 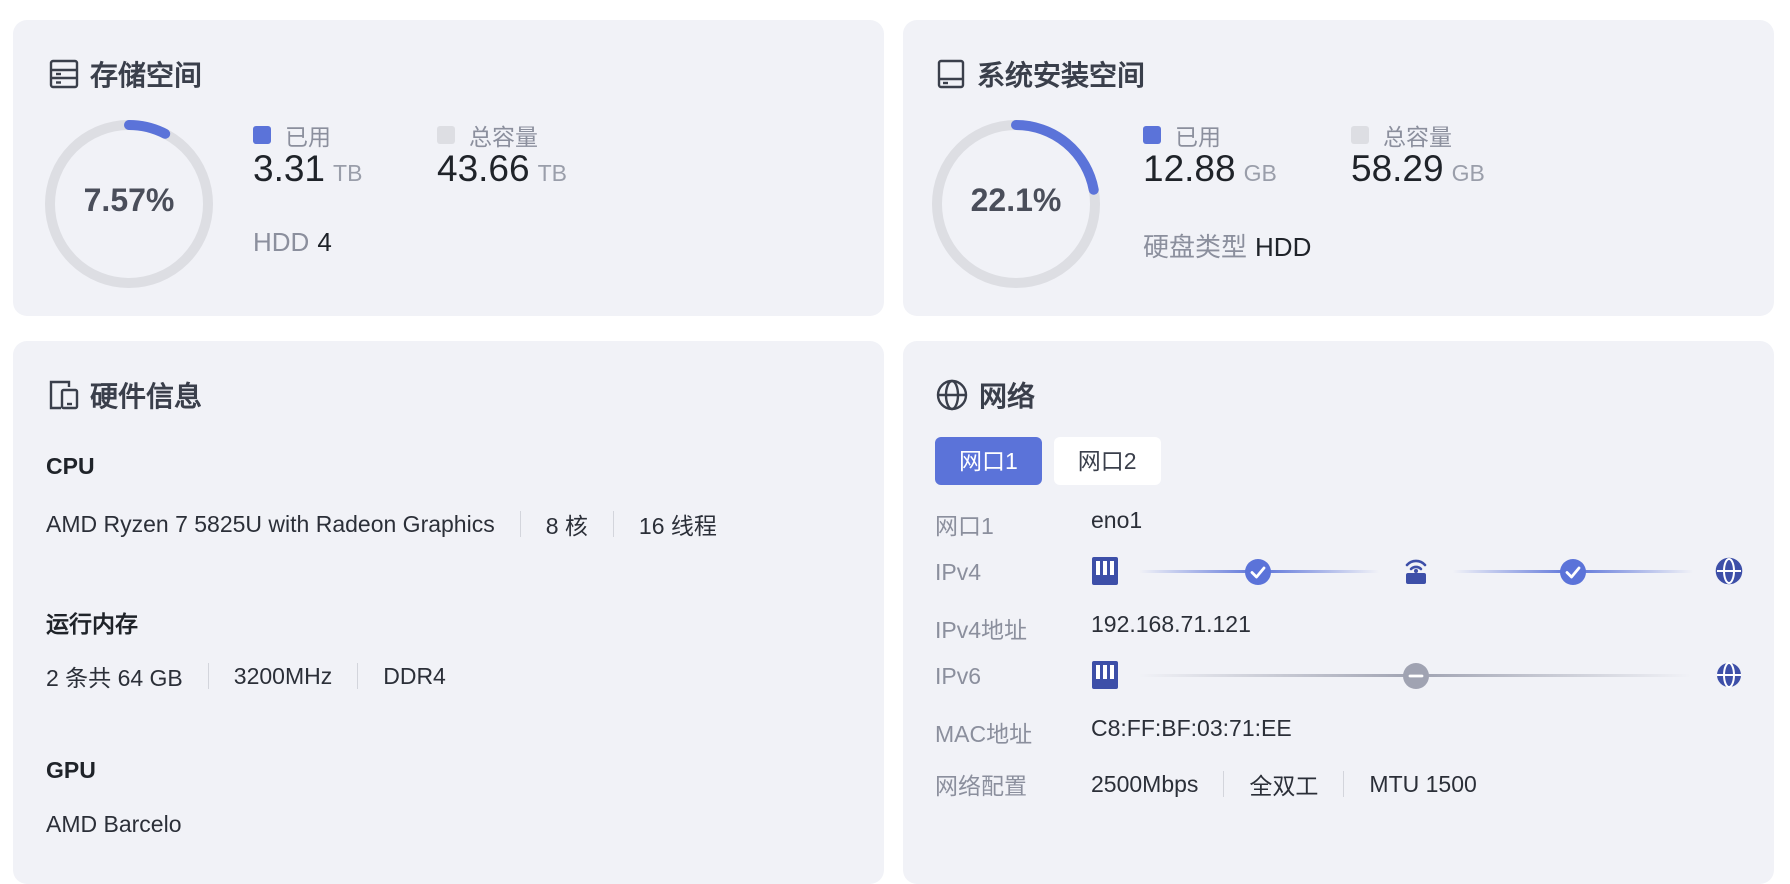 I want to click on storage-used-label: 已用, so click(x=308, y=137).